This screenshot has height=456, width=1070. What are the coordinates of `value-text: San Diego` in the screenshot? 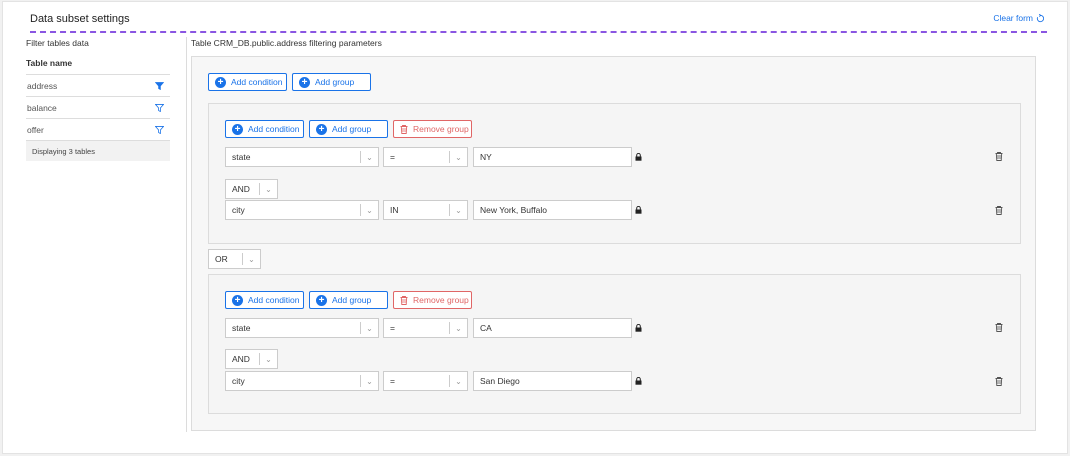 It's located at (500, 381).